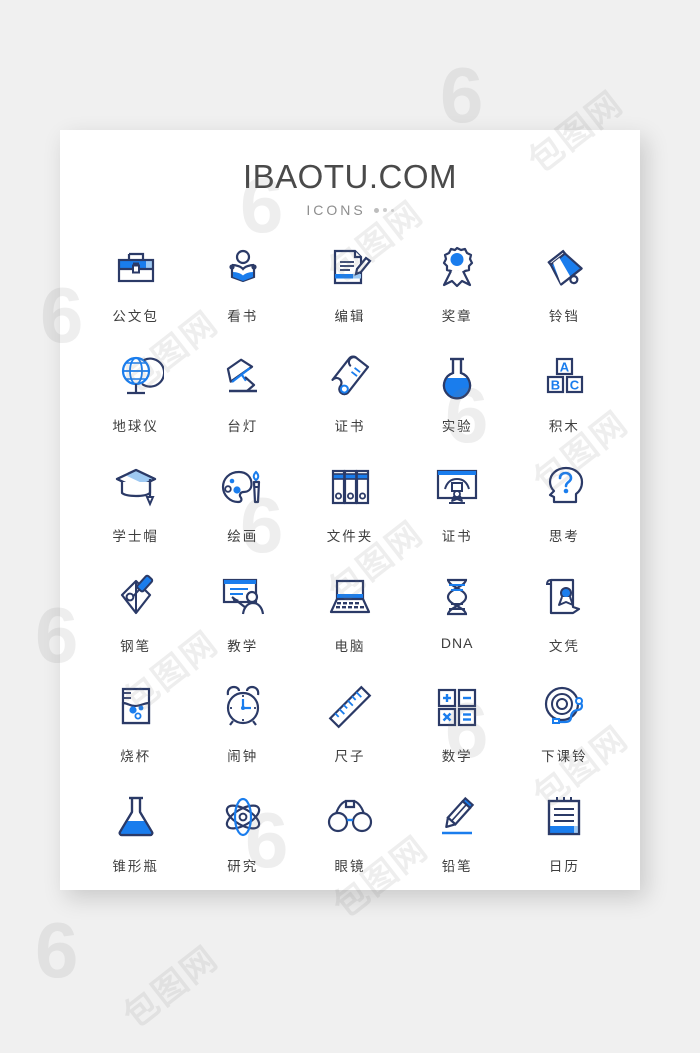 The width and height of the screenshot is (700, 1053). Describe the element at coordinates (349, 400) in the screenshot. I see `icon-cell-scroll-certificate: 证书` at that location.